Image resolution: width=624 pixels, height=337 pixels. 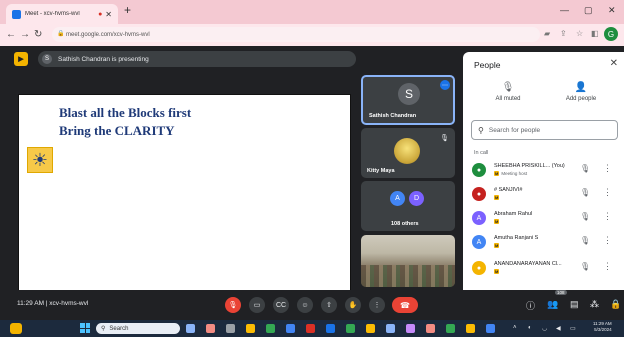 What do you see at coordinates (408, 261) in the screenshot?
I see `participant-tile-classroom-video` at bounding box center [408, 261].